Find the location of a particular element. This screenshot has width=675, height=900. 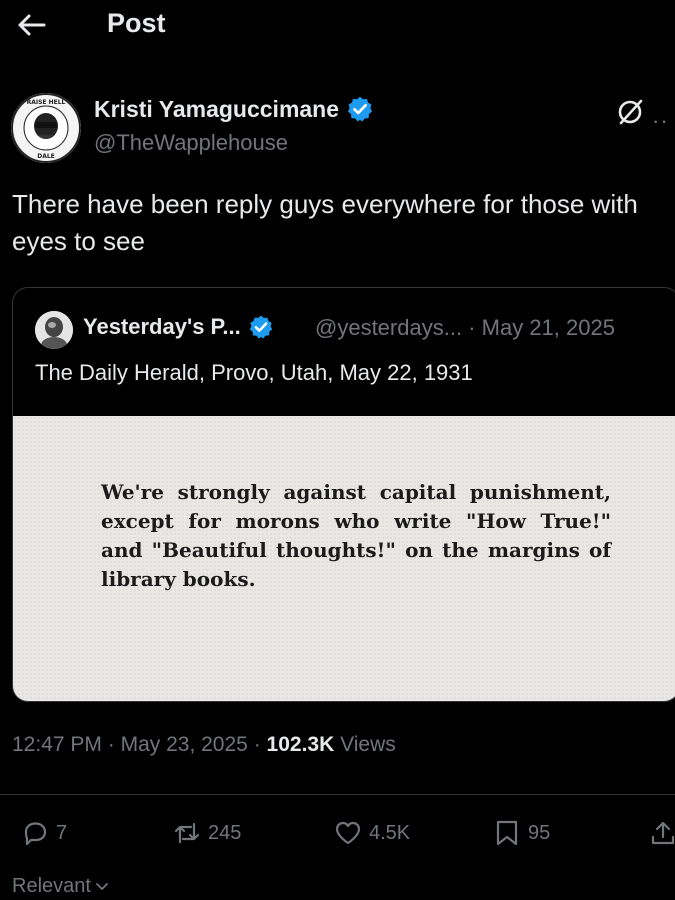

svg-text: RAISE HELL is located at coordinates (46, 102).